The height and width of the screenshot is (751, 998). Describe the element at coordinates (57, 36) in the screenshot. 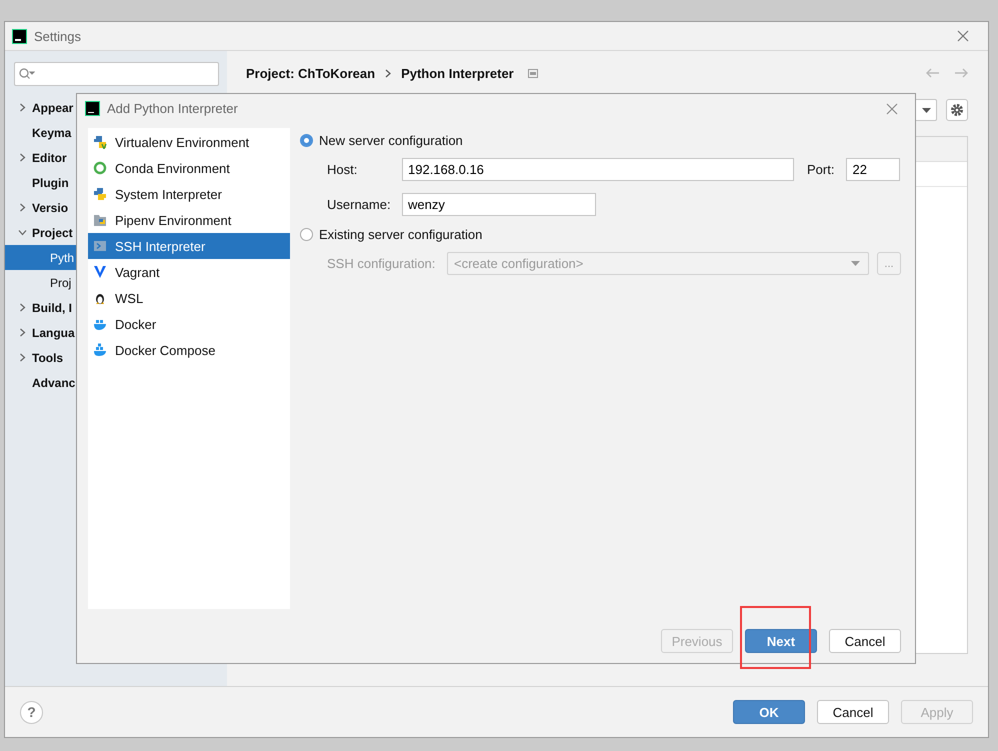

I see `window-title: Settings` at that location.